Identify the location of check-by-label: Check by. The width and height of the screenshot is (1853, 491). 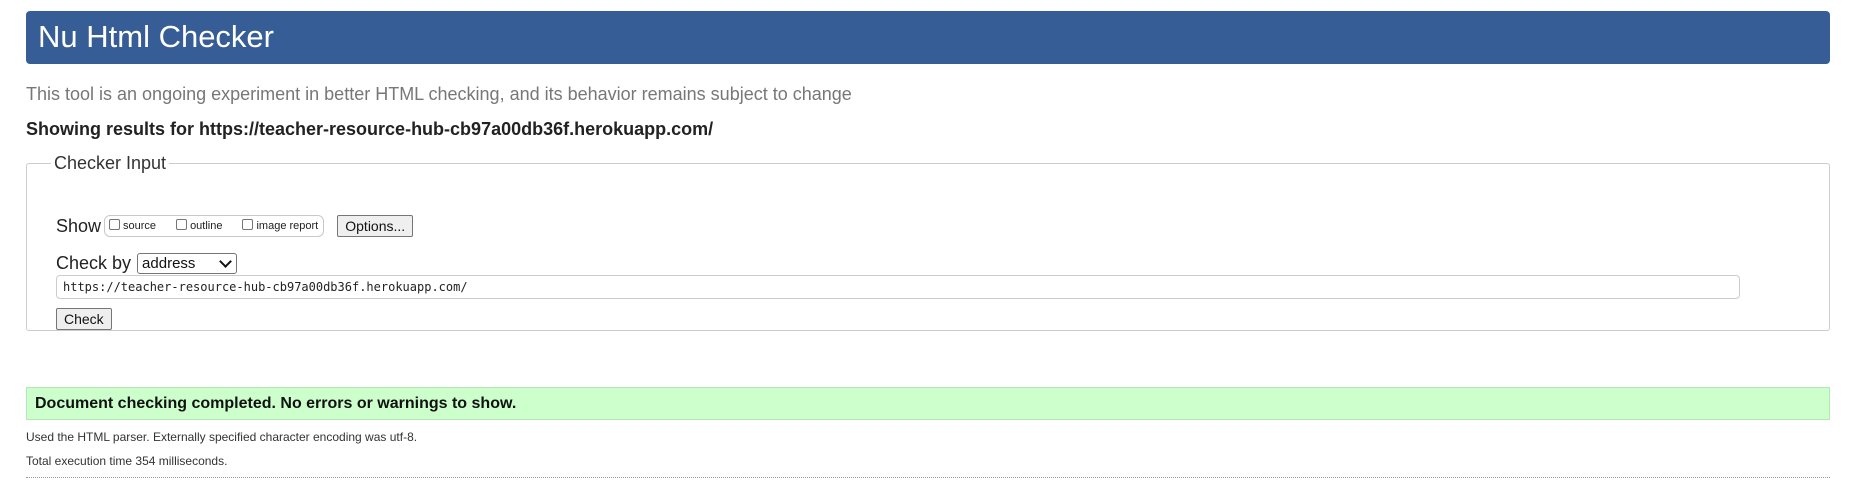
(94, 262).